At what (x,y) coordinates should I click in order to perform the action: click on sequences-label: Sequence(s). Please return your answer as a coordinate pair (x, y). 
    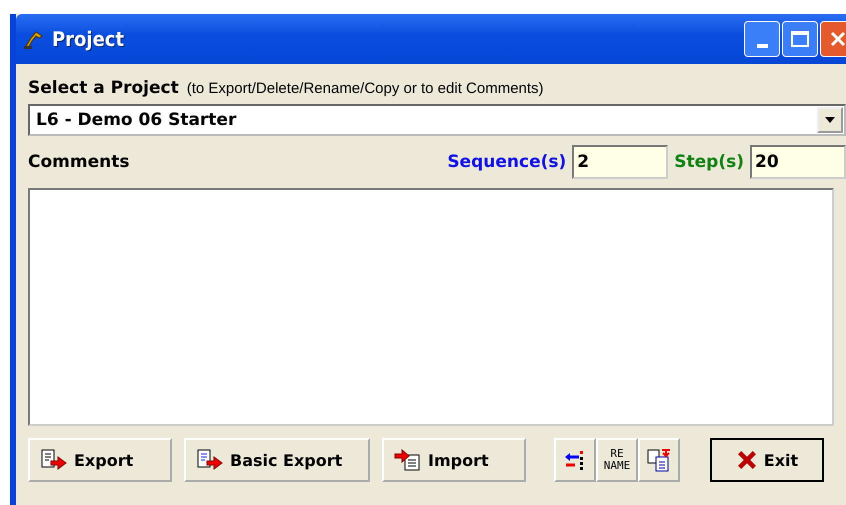
    Looking at the image, I should click on (506, 162).